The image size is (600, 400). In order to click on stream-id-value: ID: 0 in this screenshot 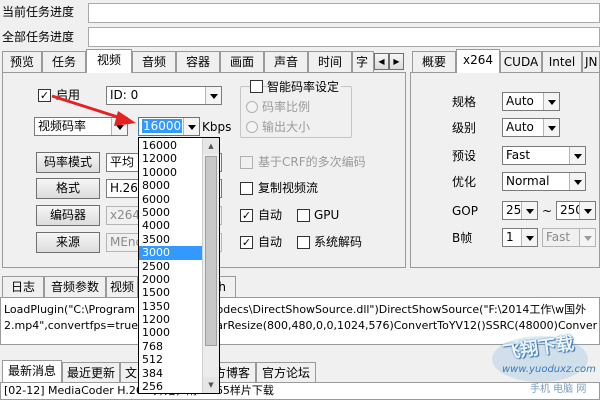, I will do `click(124, 95)`.